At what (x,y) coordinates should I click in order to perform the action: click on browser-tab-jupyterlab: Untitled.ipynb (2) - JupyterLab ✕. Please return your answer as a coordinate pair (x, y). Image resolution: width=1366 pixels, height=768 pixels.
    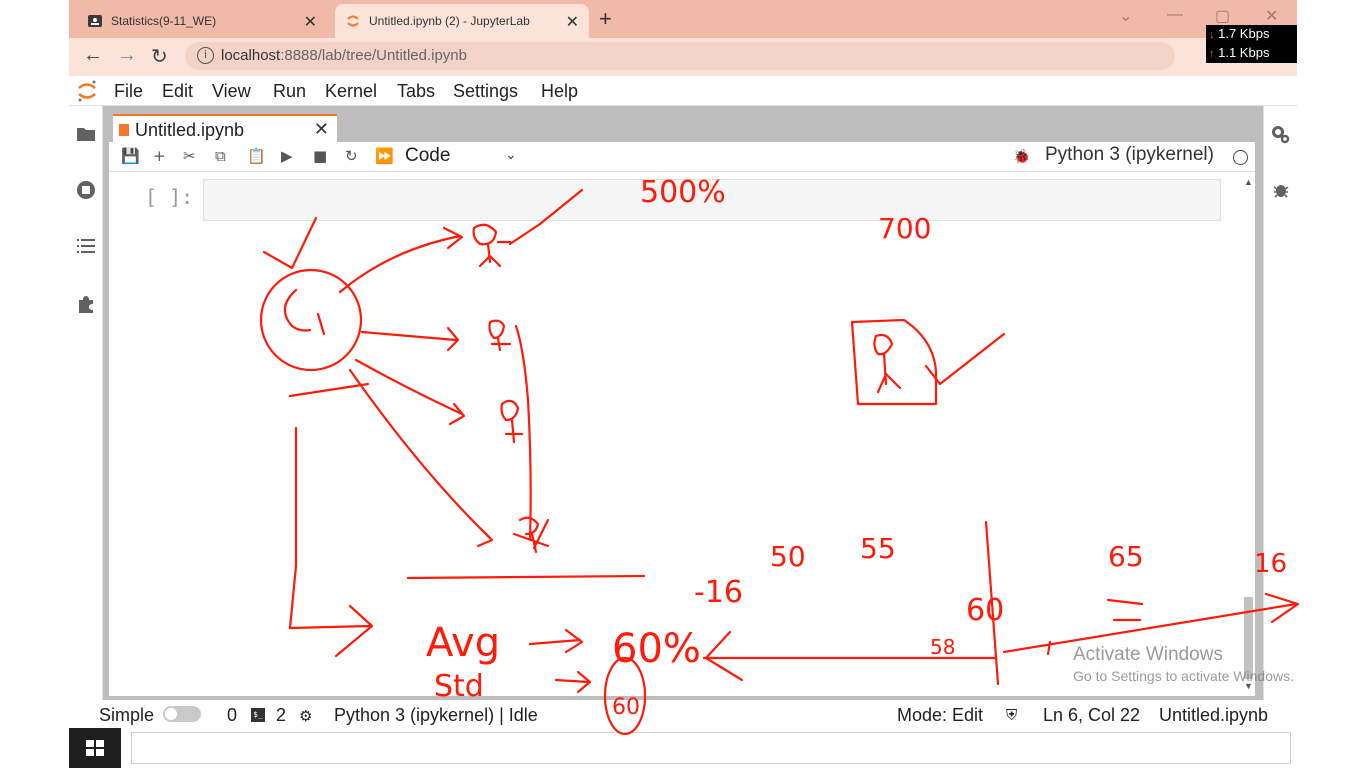
    Looking at the image, I should click on (462, 21).